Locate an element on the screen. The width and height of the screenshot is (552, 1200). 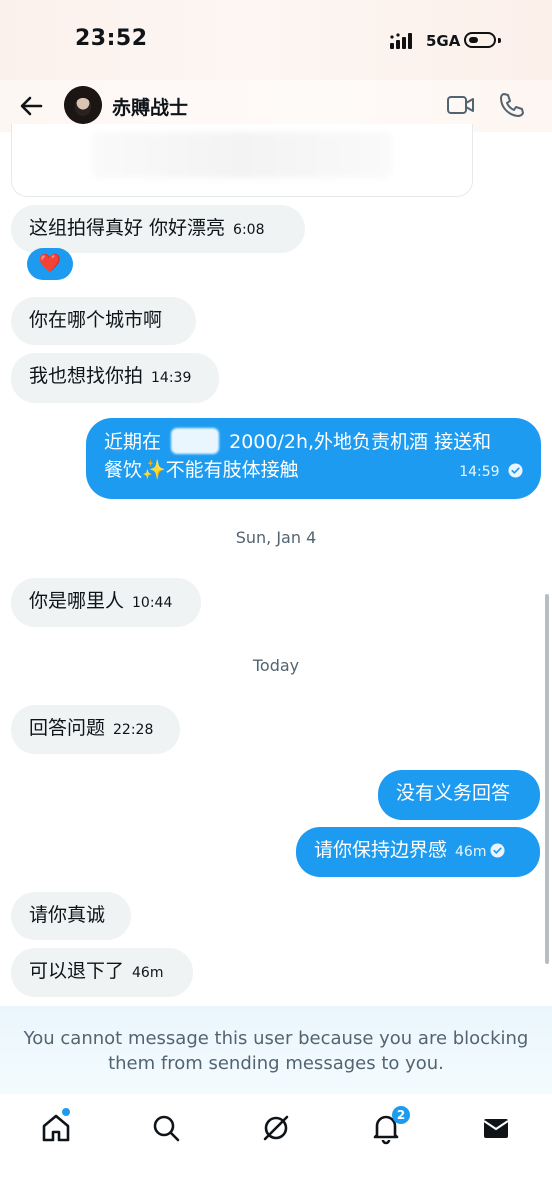
message-bubble-outgoing: 请你保持边界感 46m is located at coordinates (418, 852).